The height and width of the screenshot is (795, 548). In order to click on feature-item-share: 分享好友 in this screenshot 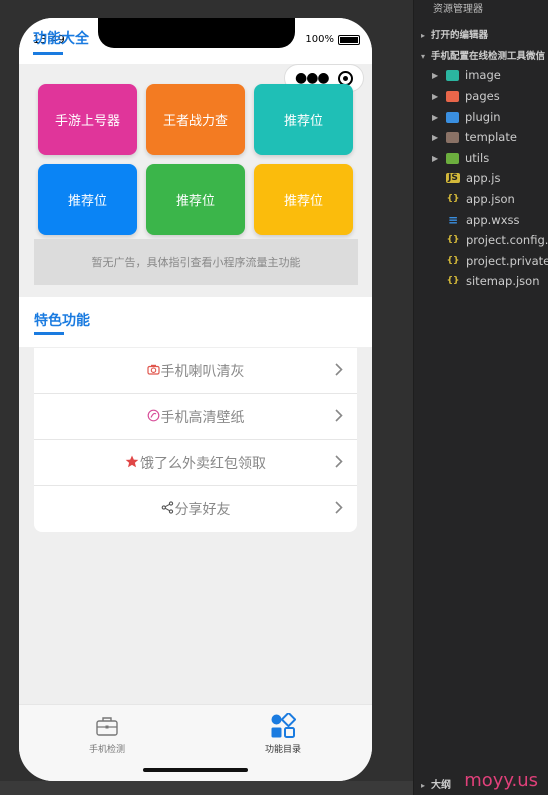, I will do `click(195, 509)`.